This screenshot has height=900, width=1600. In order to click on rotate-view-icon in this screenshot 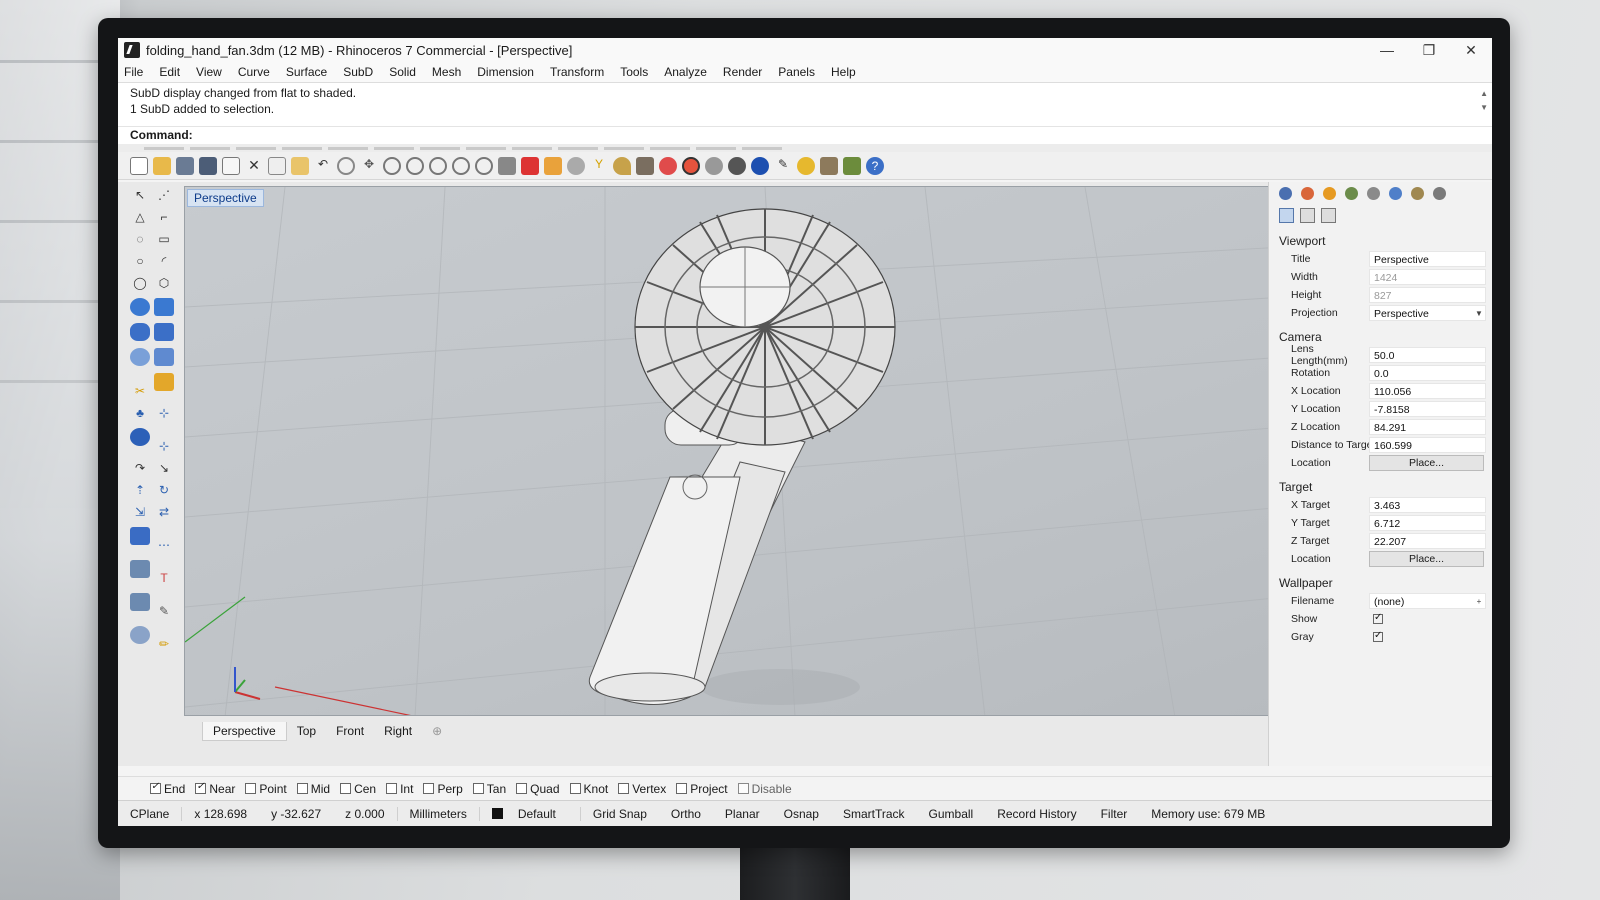, I will do `click(346, 165)`.